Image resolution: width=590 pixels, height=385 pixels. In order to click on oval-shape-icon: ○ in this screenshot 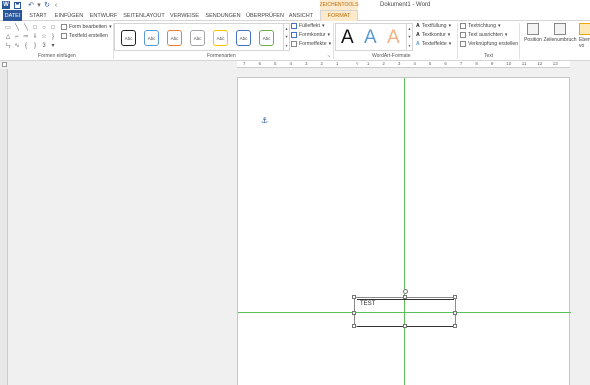, I will do `click(44, 27)`.